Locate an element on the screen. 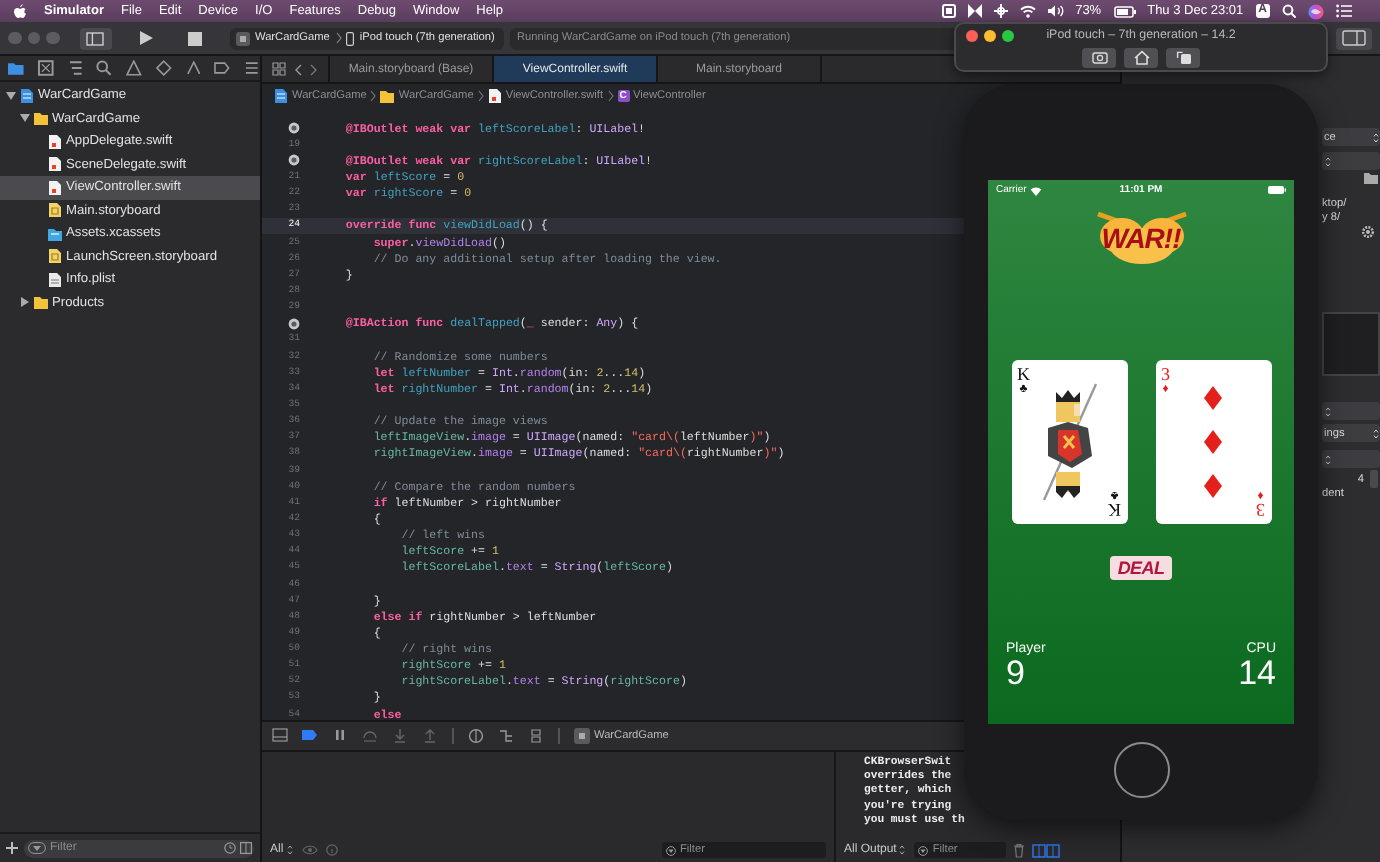 The height and width of the screenshot is (862, 1380). asset-folder-icon is located at coordinates (55, 233).